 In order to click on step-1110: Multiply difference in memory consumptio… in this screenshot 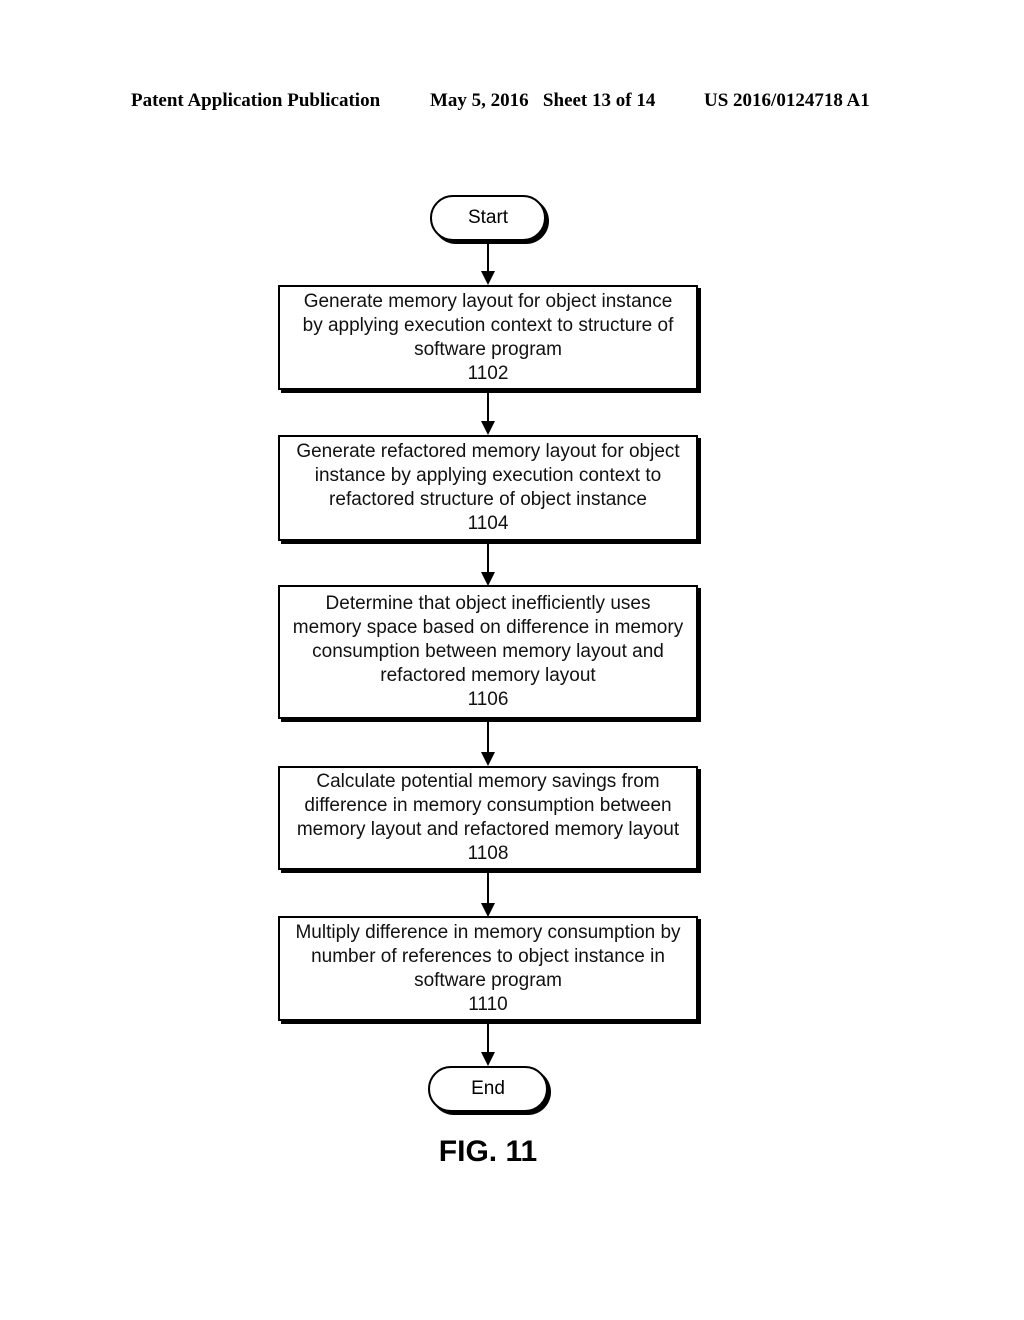, I will do `click(488, 968)`.